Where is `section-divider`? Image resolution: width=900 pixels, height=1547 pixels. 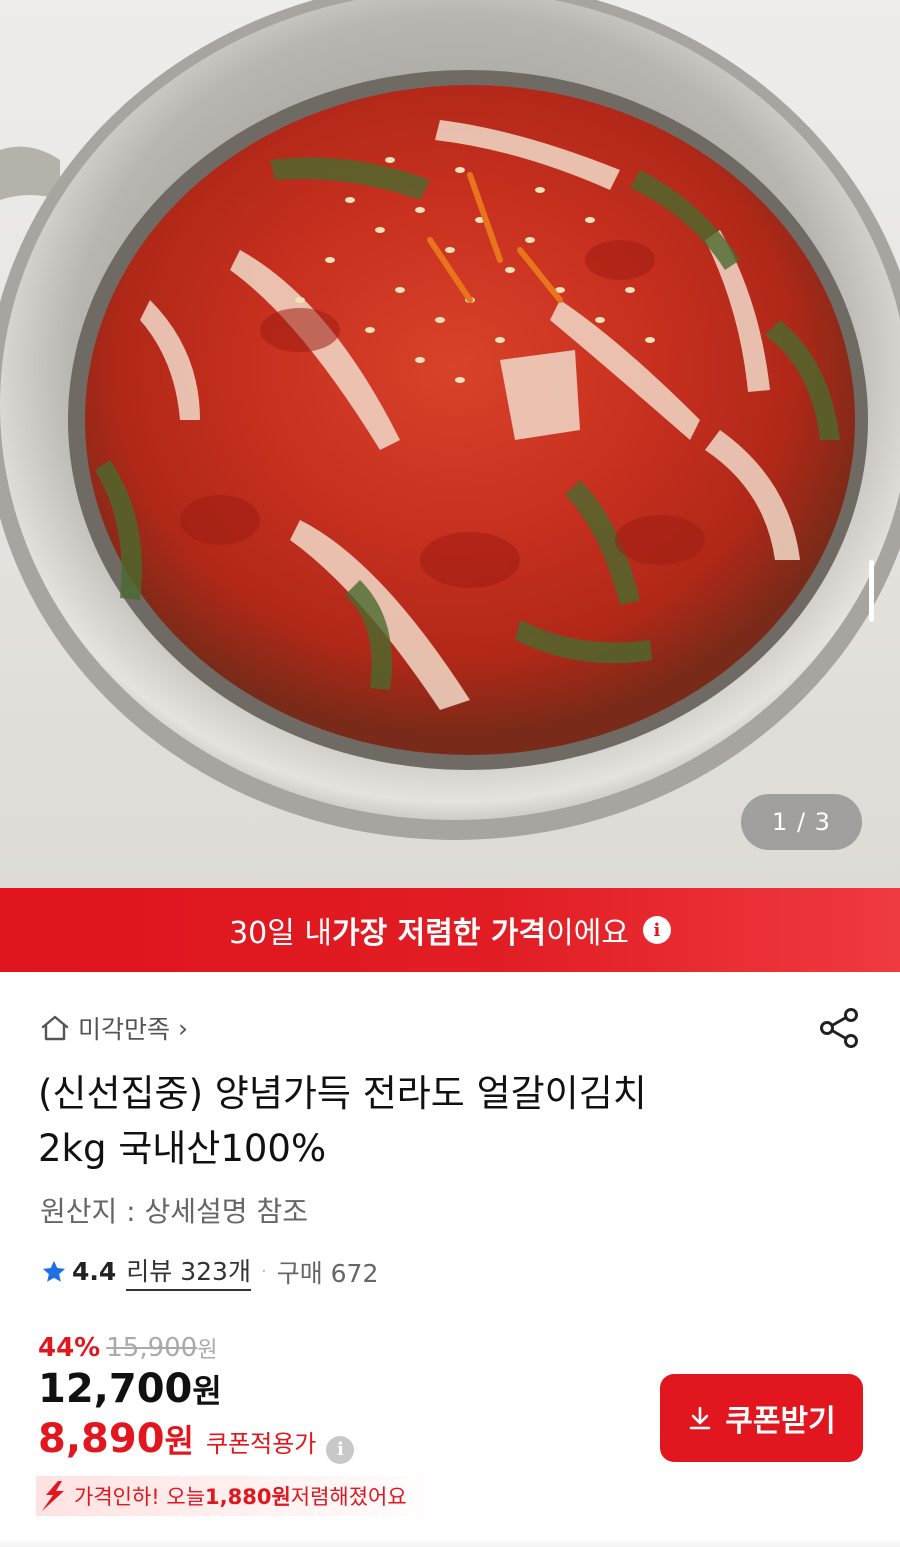
section-divider is located at coordinates (450, 1542).